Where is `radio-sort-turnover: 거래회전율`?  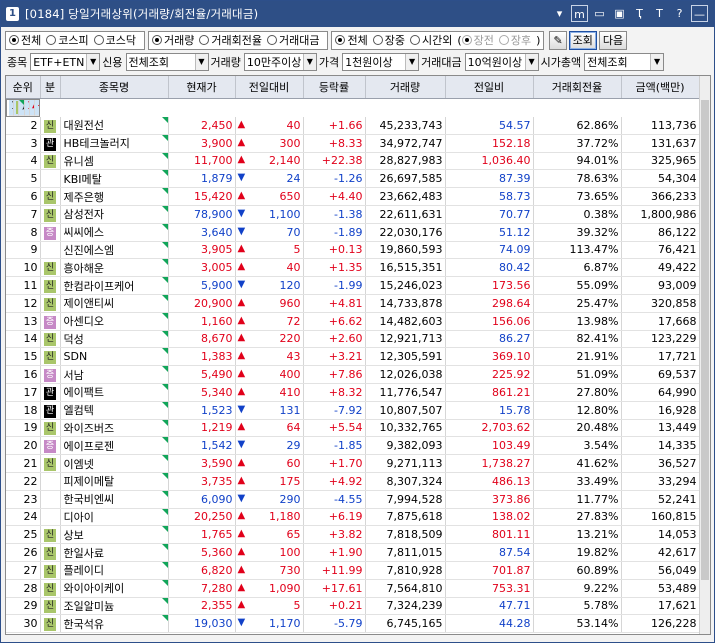 radio-sort-turnover: 거래회전율 is located at coordinates (230, 40).